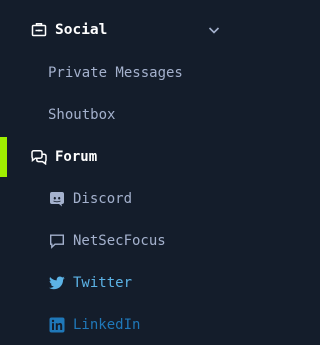 The image size is (320, 345). I want to click on sidebar-section-social-label: Social, so click(81, 29).